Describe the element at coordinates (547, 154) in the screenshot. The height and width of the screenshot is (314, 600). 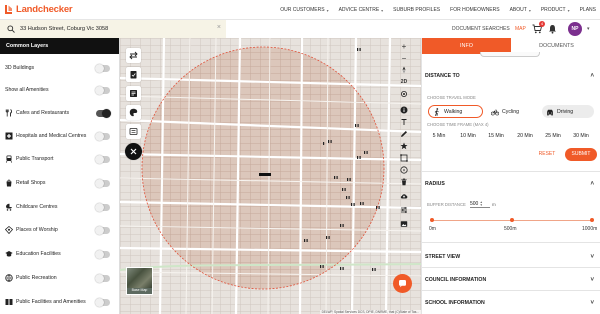
I see `reset-button: RESET` at that location.